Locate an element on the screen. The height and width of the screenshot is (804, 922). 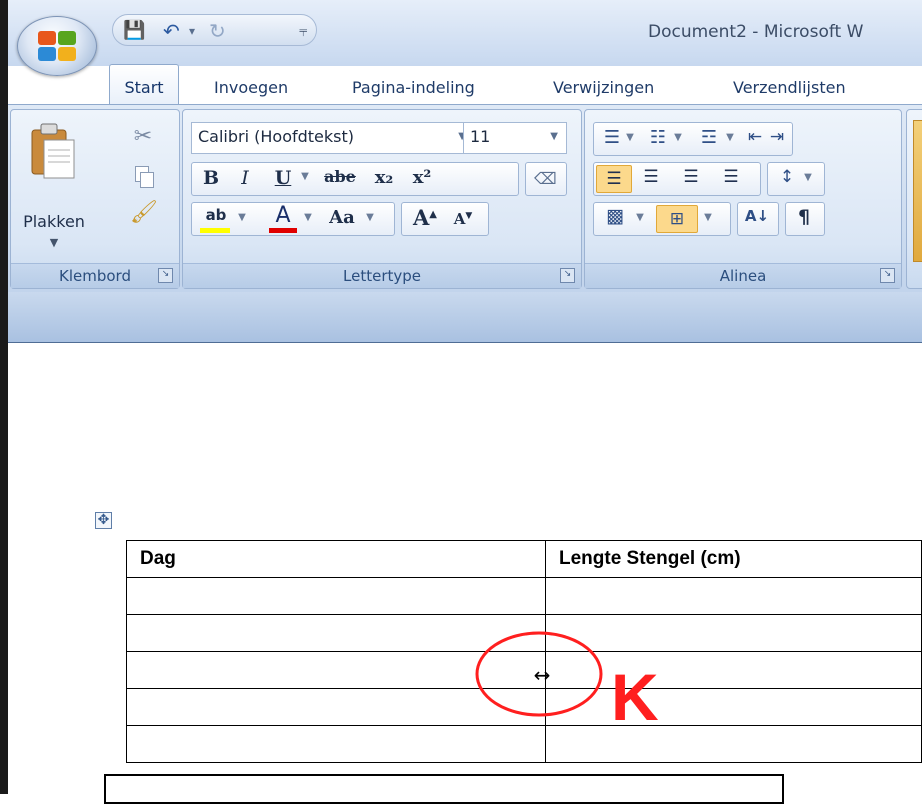
grow-font-button: A▲ is located at coordinates (425, 217).